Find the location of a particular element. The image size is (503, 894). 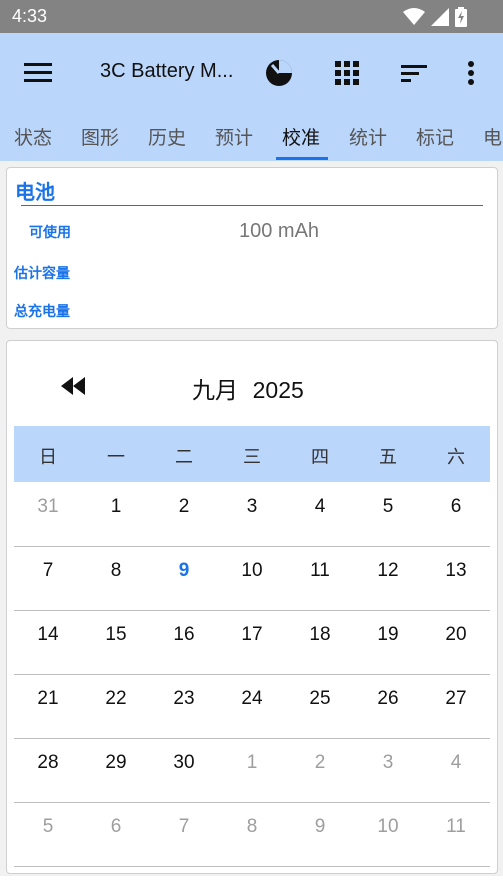

wifi-icon is located at coordinates (414, 16).